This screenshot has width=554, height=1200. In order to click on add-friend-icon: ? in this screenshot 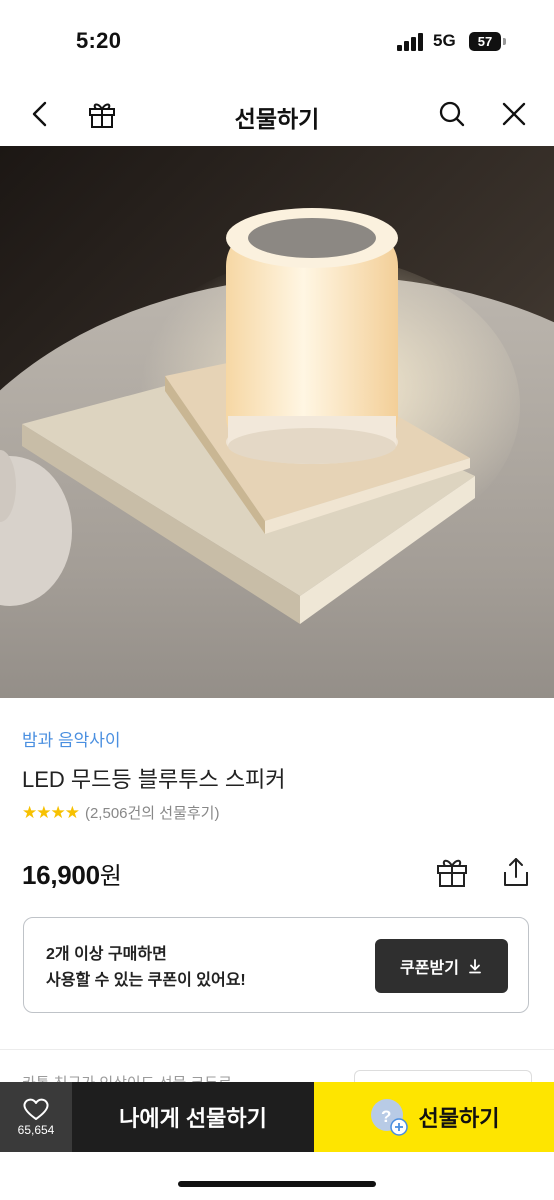, I will do `click(389, 1117)`.